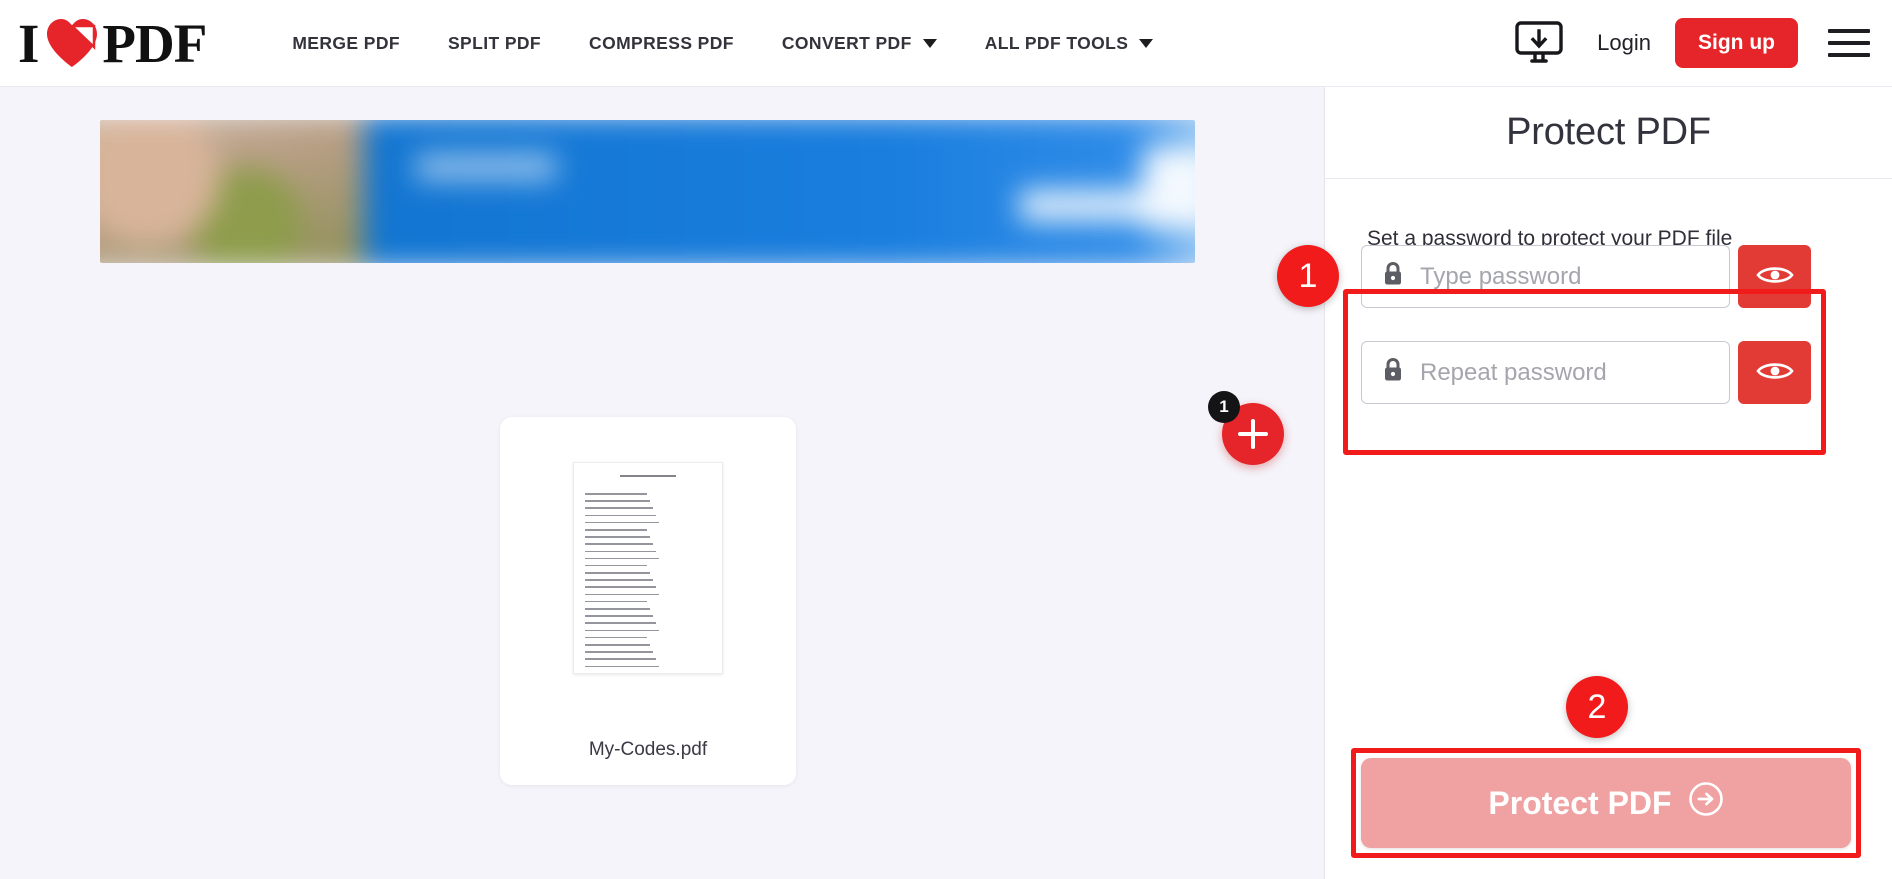  I want to click on nav-item-compress-pdf: COMPRESS PDF, so click(661, 43).